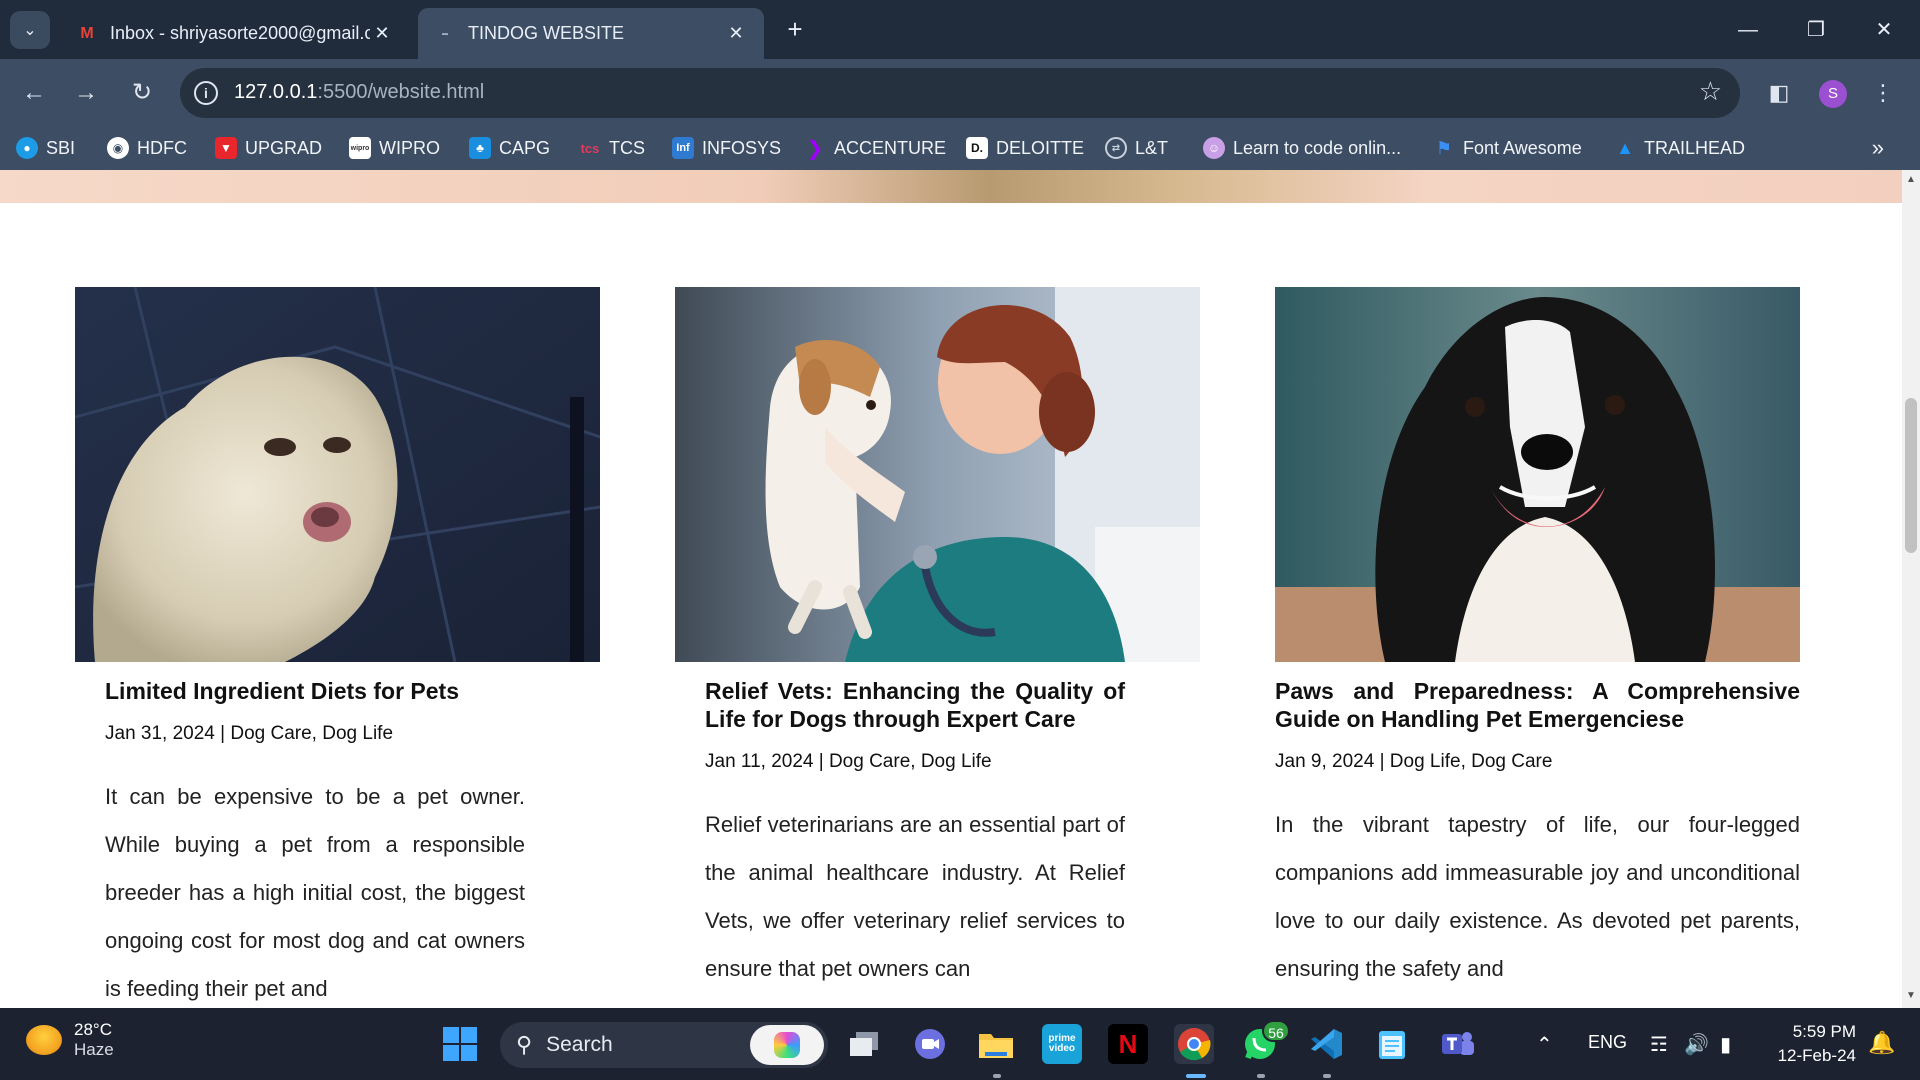  Describe the element at coordinates (359, 92) in the screenshot. I see `url-text: 127.0.0.1:5500/website.html` at that location.